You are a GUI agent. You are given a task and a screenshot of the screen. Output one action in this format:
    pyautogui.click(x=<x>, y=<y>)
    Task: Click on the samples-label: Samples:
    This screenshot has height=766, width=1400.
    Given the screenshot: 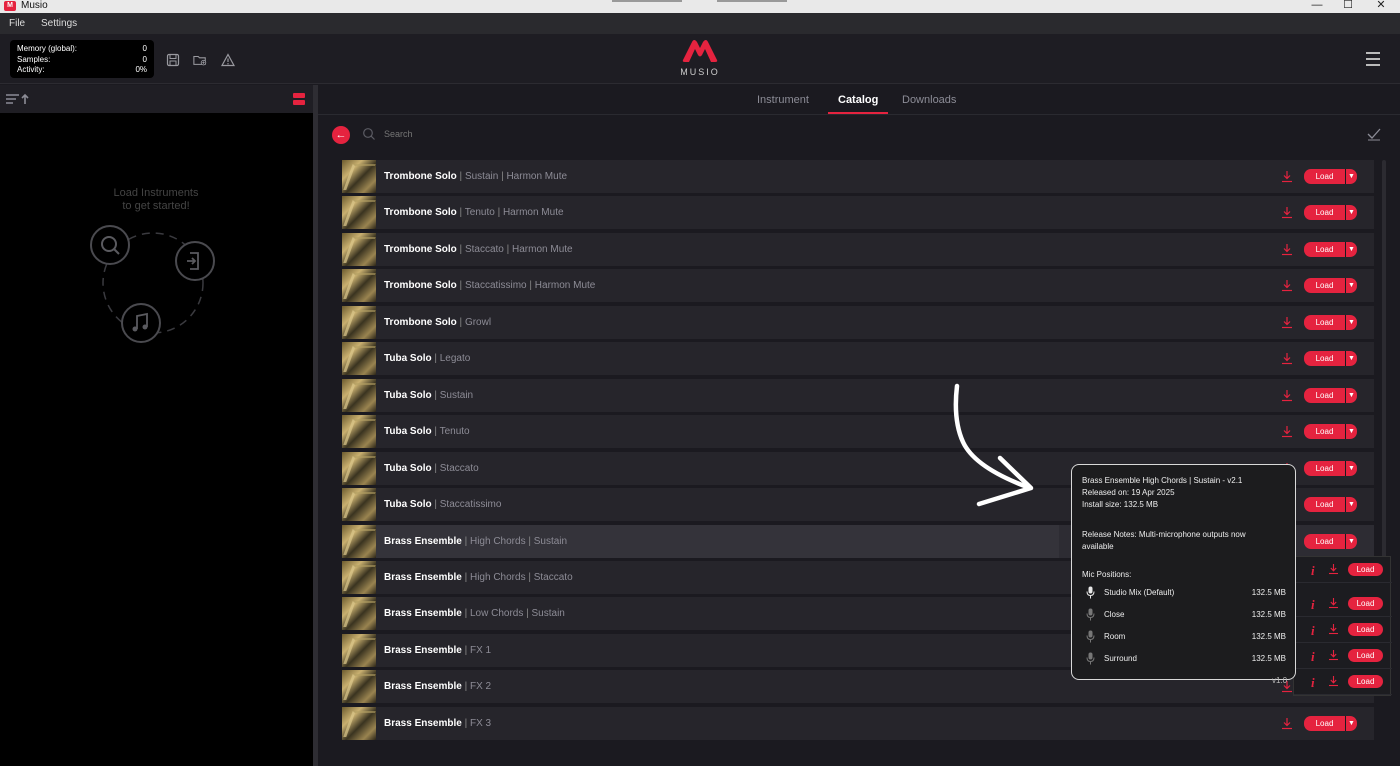 What is the action you would take?
    pyautogui.click(x=34, y=59)
    